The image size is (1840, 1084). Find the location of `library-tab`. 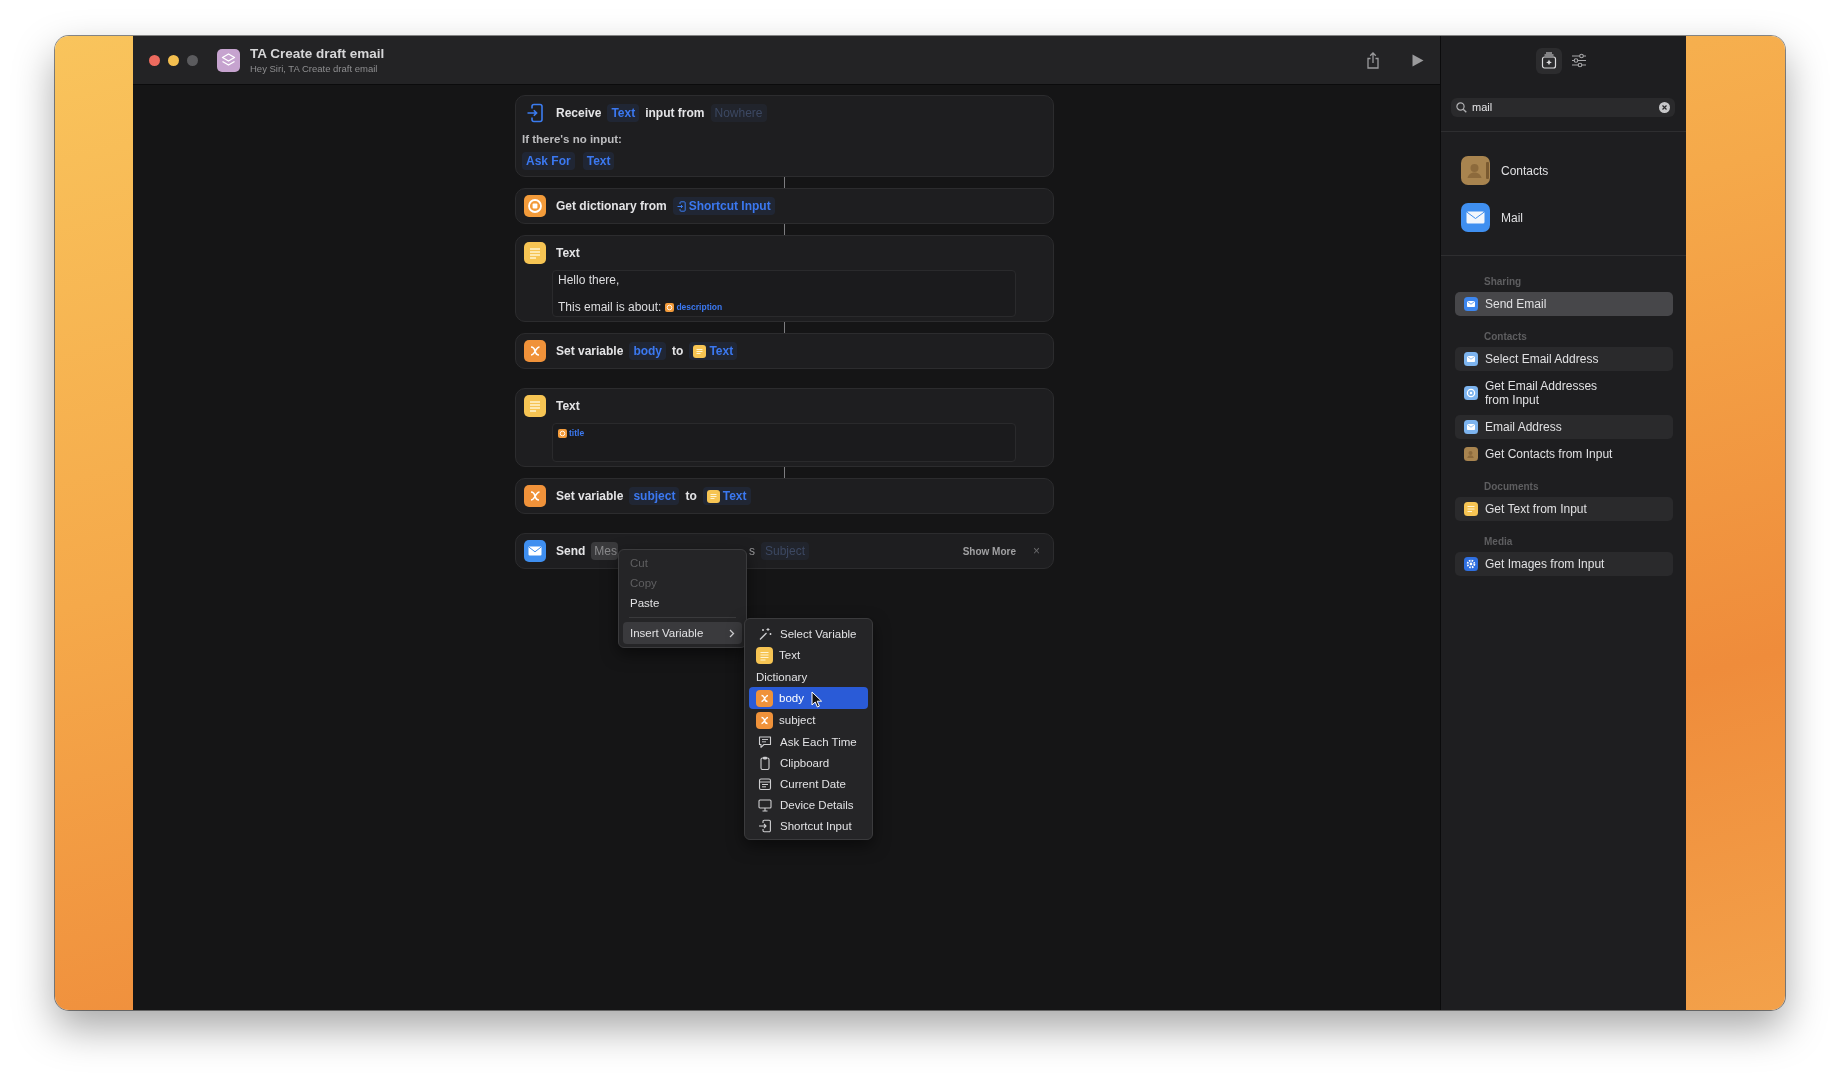

library-tab is located at coordinates (1548, 60).